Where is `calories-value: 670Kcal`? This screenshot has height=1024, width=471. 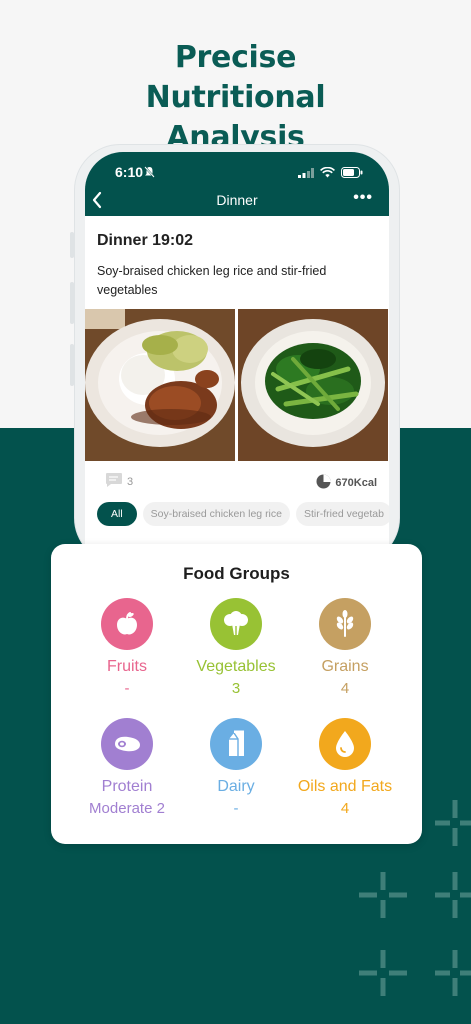
calories-value: 670Kcal is located at coordinates (356, 483).